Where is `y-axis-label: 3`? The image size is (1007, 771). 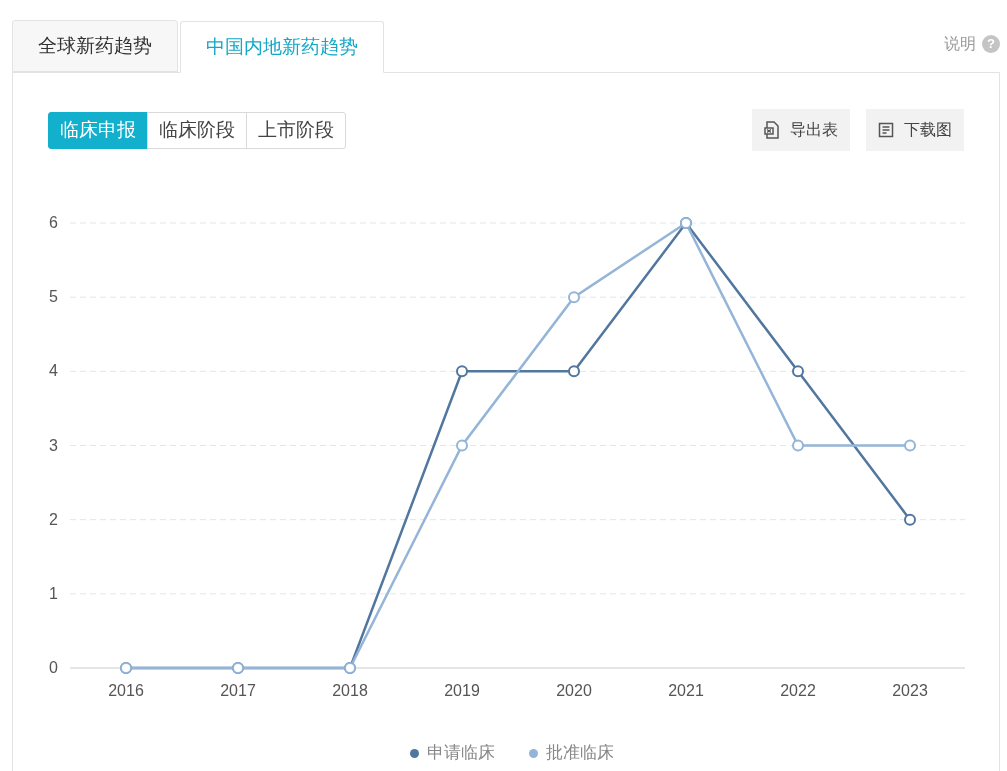
y-axis-label: 3 is located at coordinates (53, 445).